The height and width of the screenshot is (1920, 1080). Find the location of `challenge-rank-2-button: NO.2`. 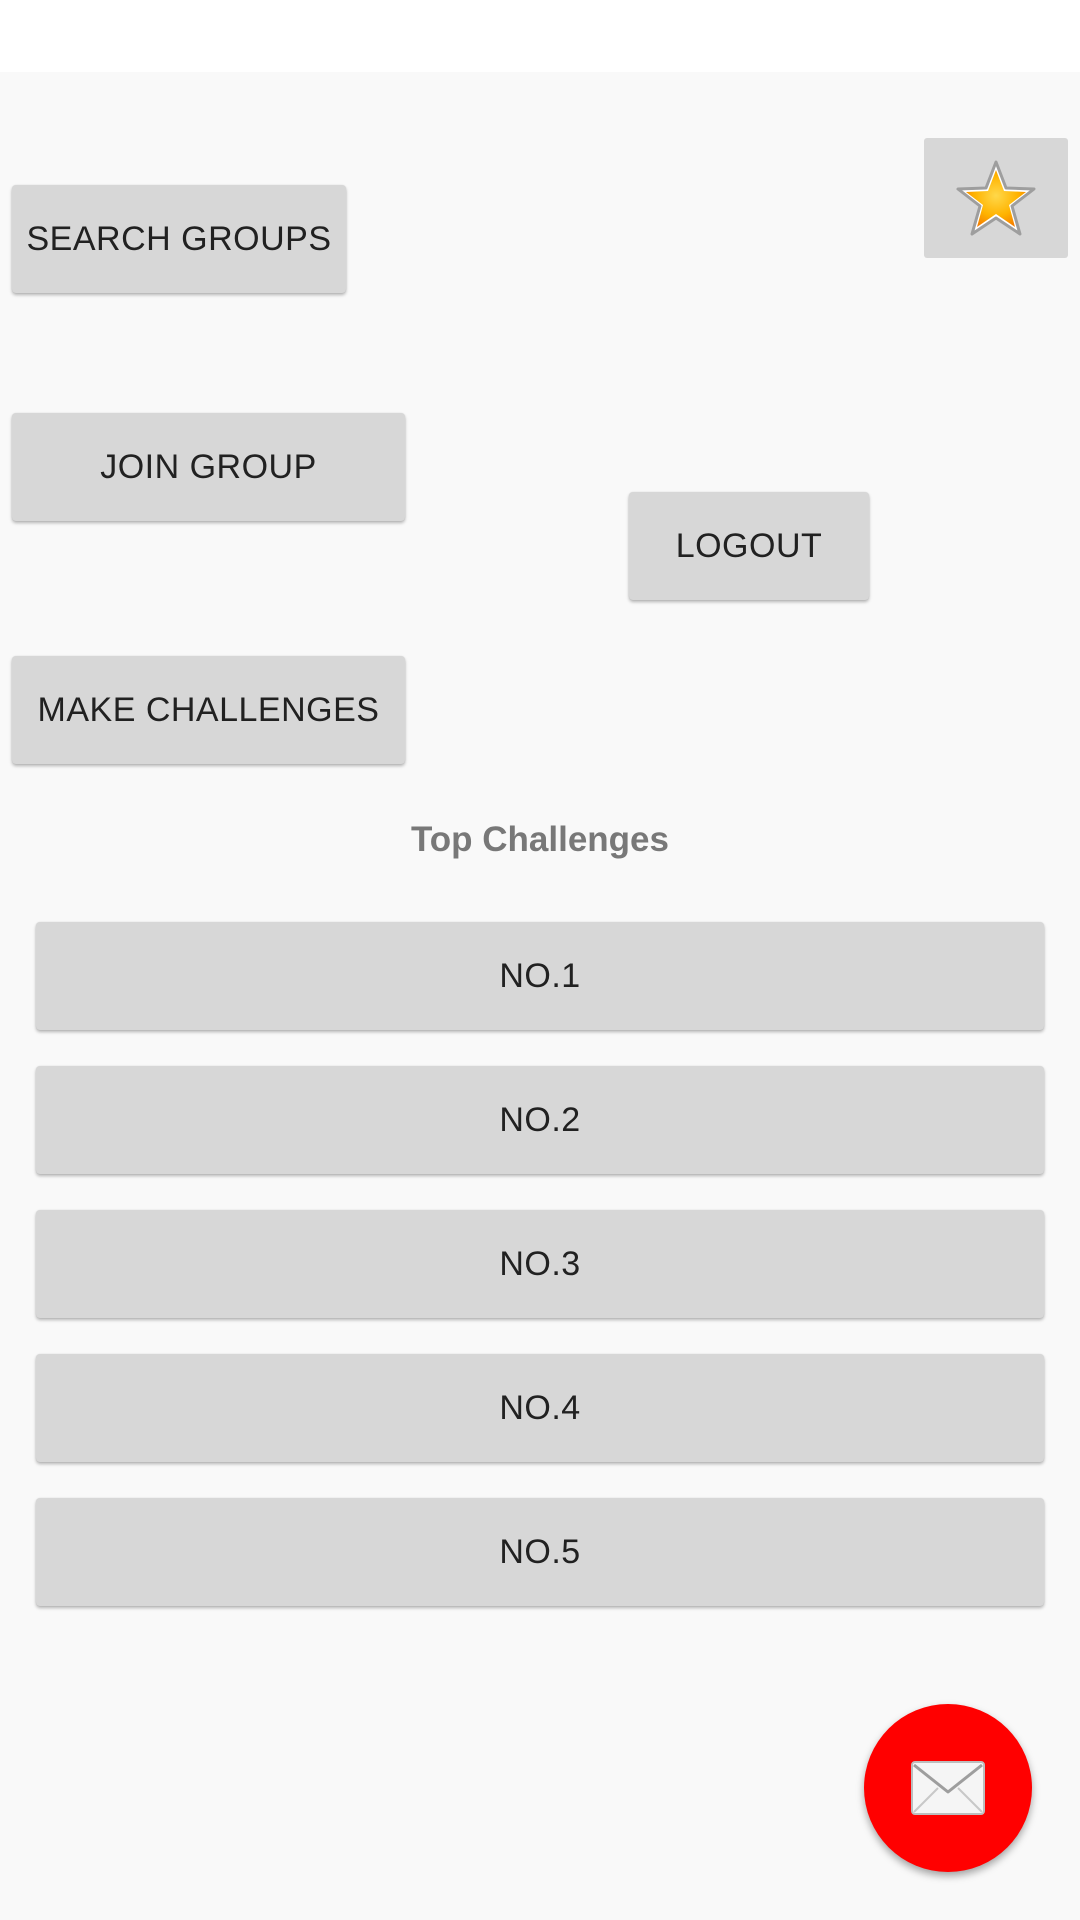

challenge-rank-2-button: NO.2 is located at coordinates (540, 1120).